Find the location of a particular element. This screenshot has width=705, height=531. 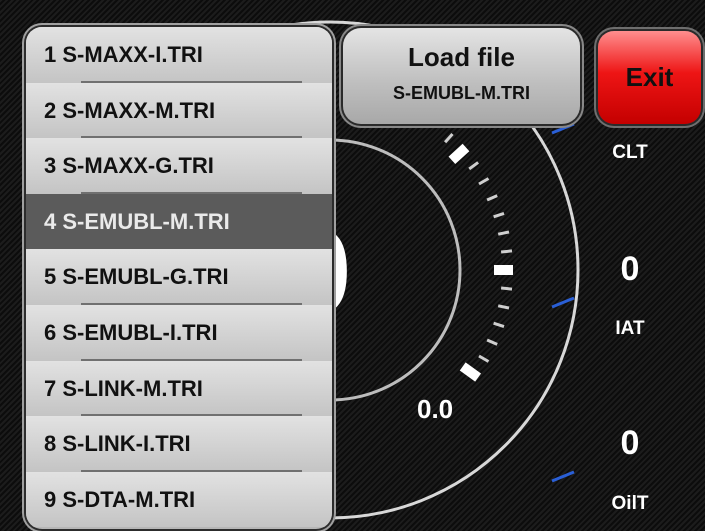

load-file-filename: S-EMUBL-M.TRI is located at coordinates (461, 93).